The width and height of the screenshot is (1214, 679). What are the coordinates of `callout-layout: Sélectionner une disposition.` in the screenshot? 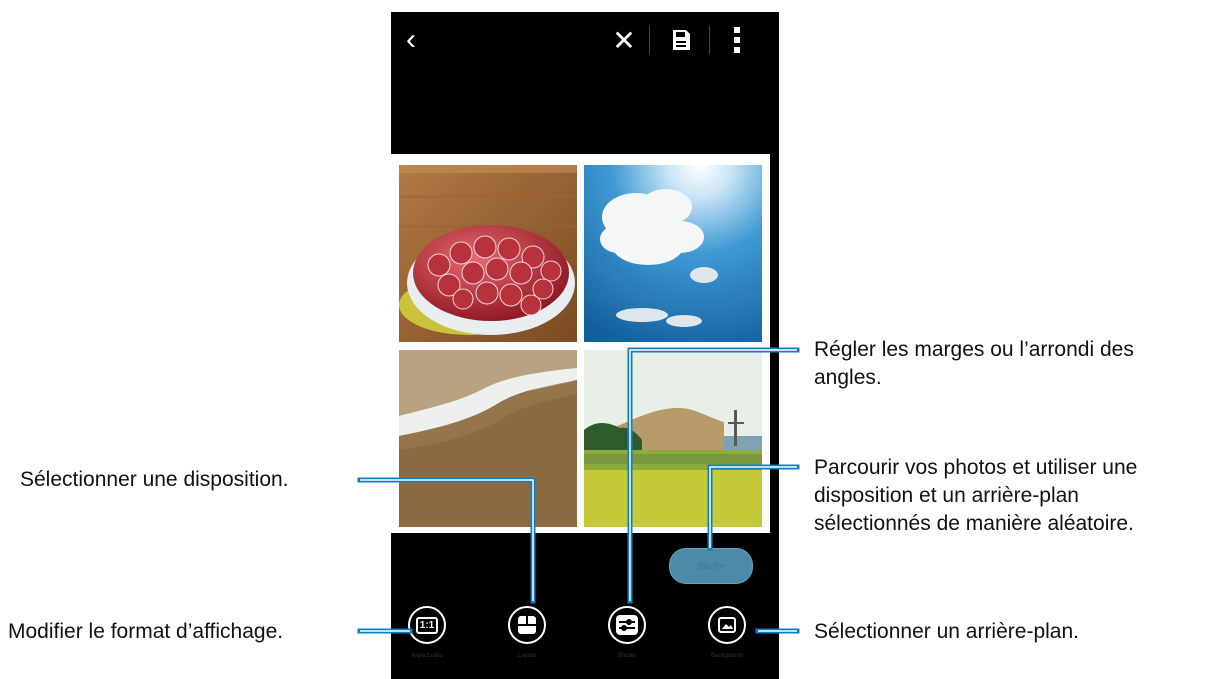 It's located at (154, 479).